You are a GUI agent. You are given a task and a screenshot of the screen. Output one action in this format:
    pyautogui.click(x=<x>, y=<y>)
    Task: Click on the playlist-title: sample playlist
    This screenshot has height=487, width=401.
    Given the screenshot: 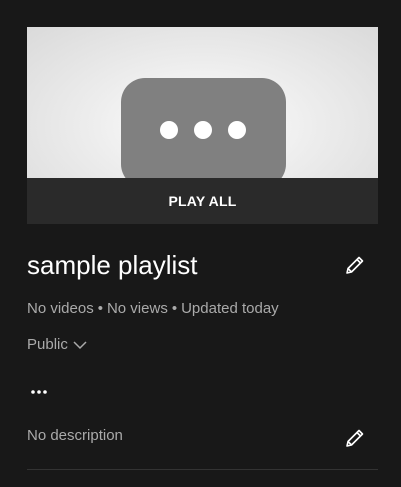 What is the action you would take?
    pyautogui.click(x=112, y=265)
    